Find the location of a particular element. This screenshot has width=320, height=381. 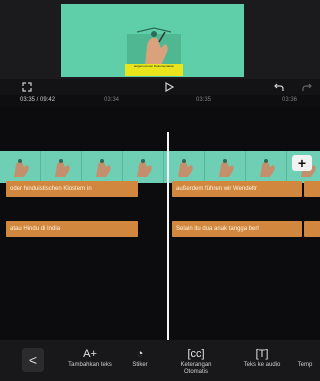

template-button: Temp is located at coordinates (305, 357).